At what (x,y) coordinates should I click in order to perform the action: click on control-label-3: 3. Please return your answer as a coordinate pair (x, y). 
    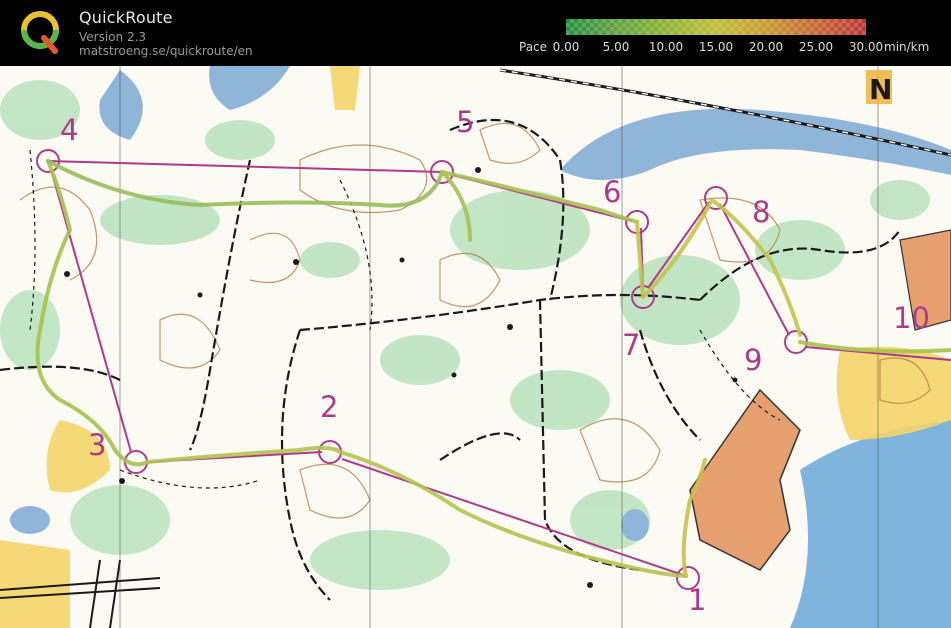
    Looking at the image, I should click on (97, 445).